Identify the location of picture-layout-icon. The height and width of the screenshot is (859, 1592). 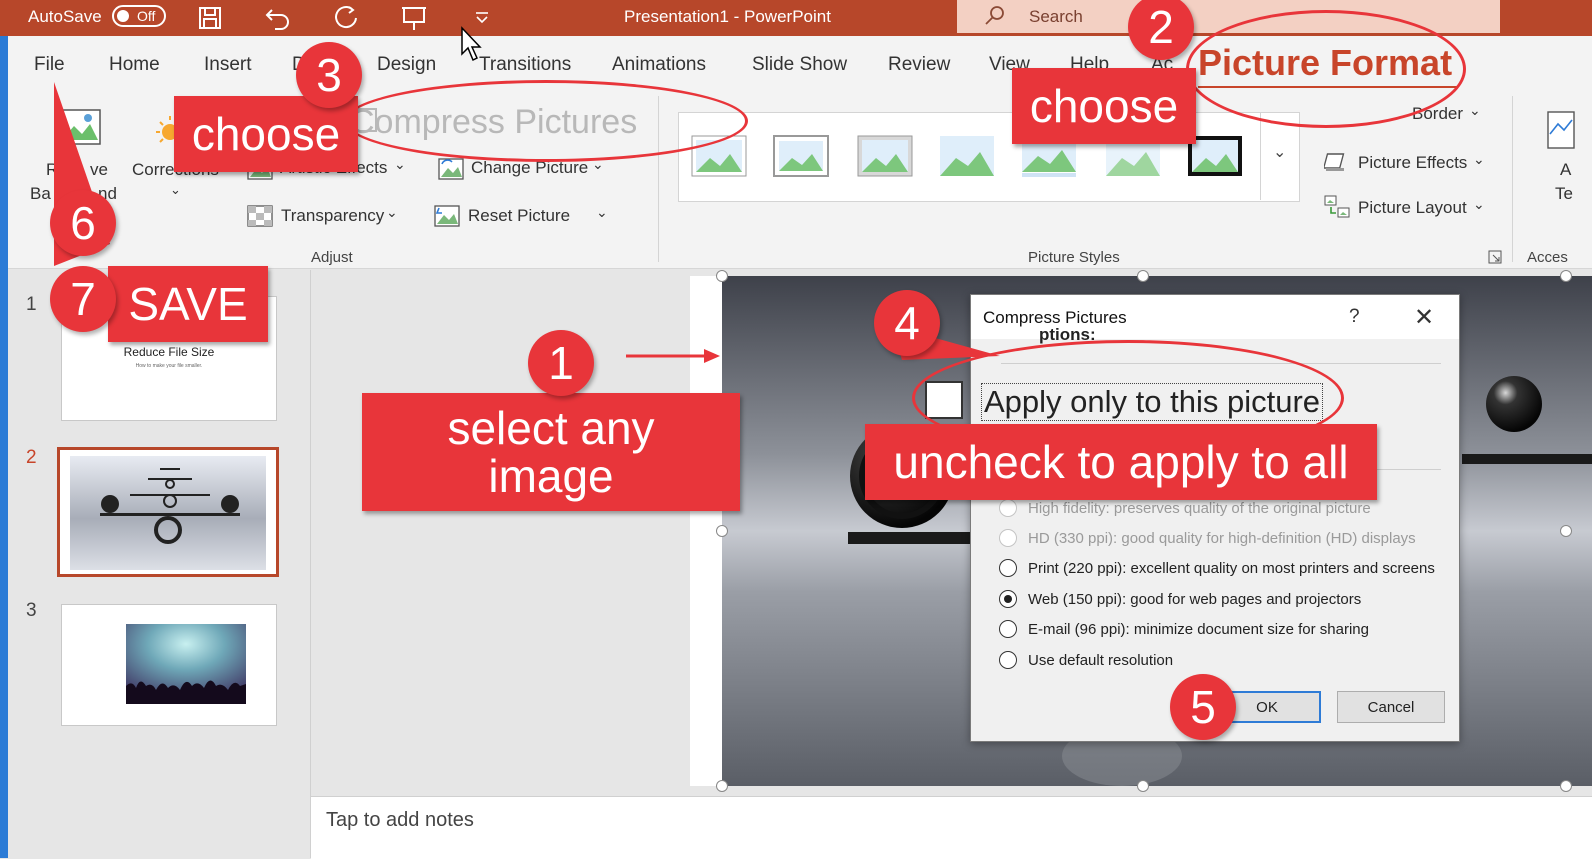
(1337, 207).